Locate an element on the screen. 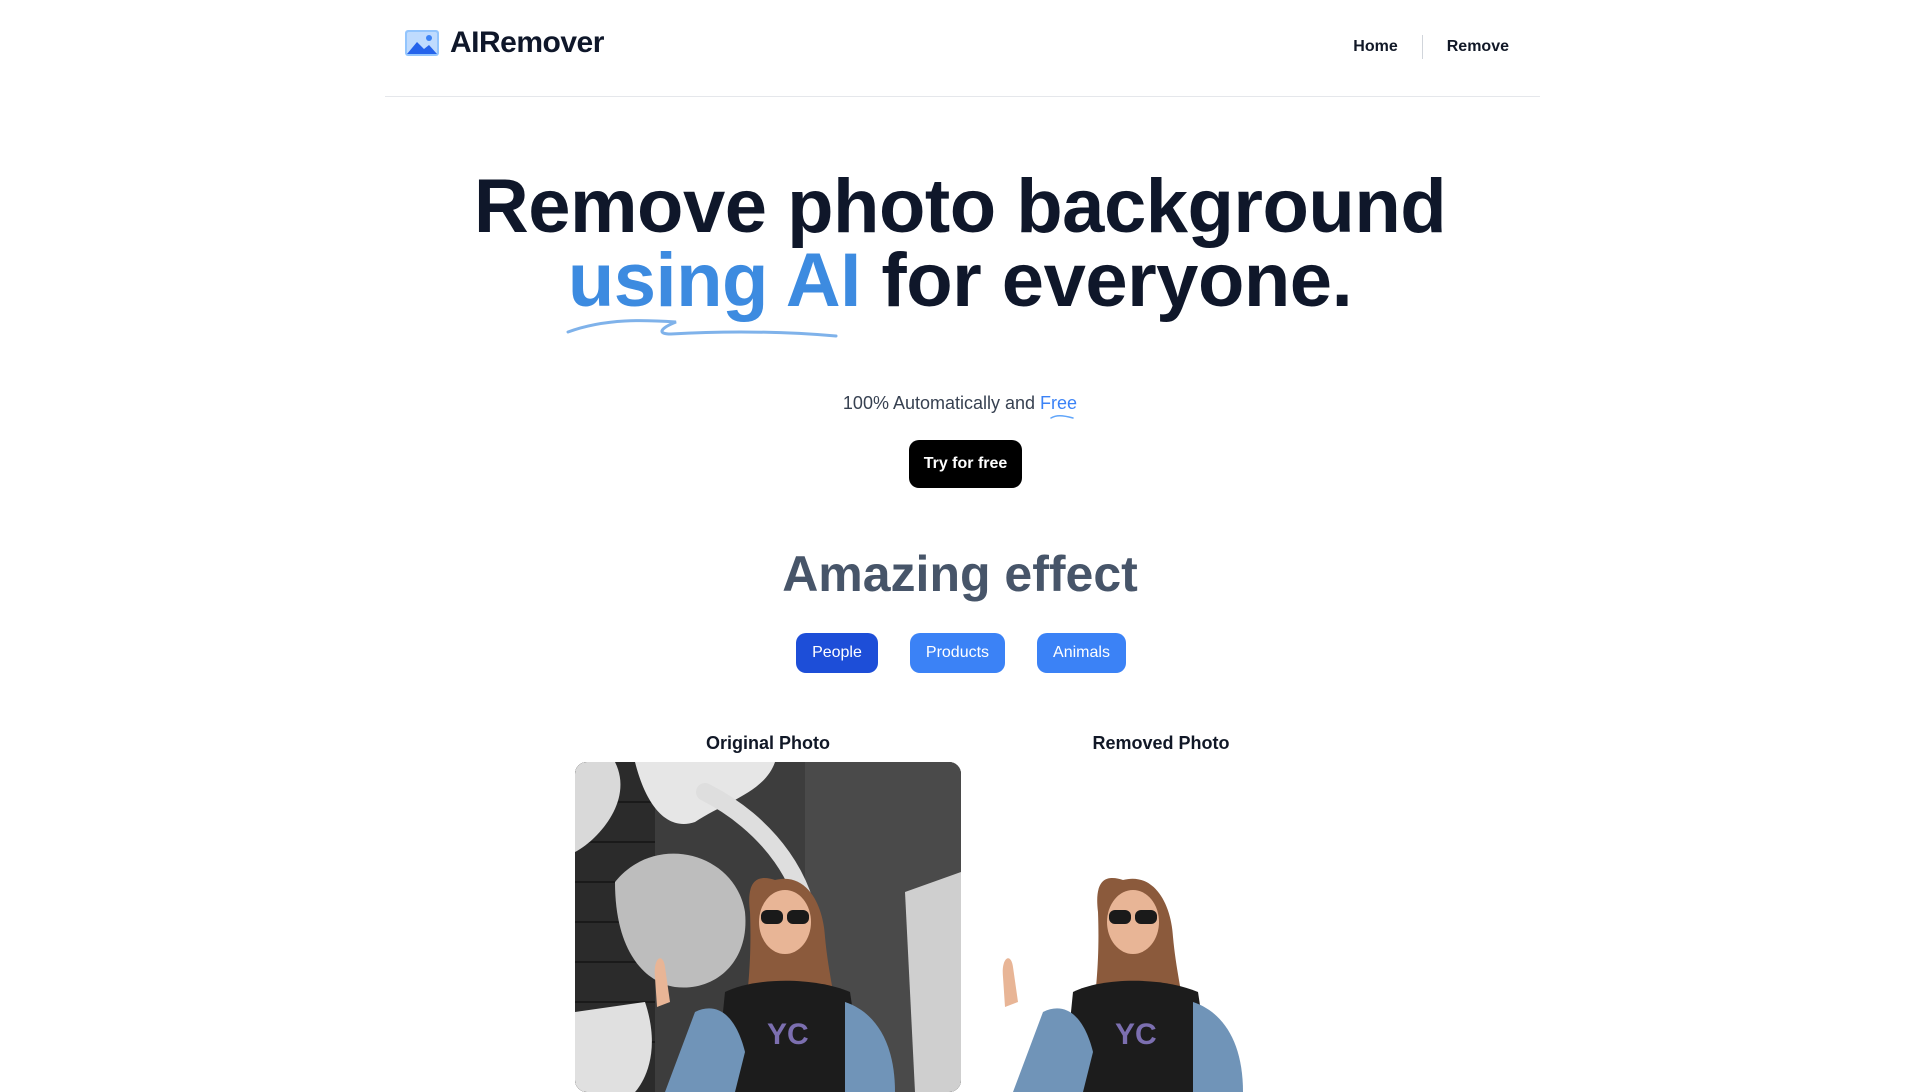 The width and height of the screenshot is (1920, 1092). nav-divider is located at coordinates (1422, 47).